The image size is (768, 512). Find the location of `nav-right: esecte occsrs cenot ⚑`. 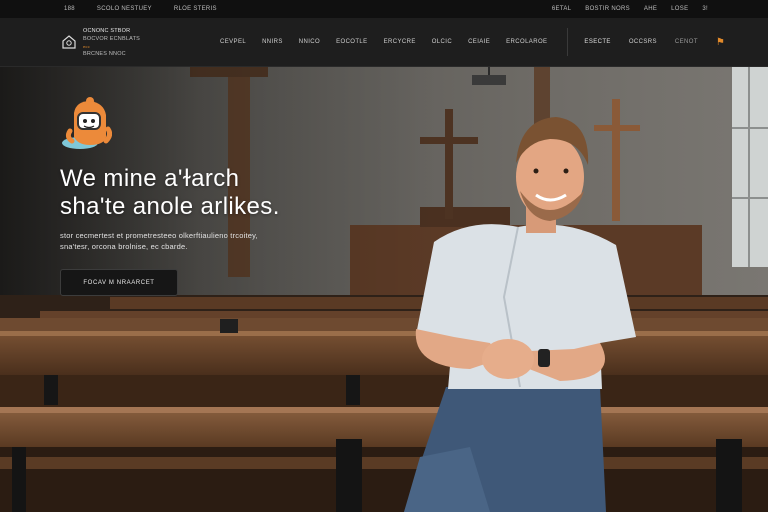

nav-right: esecte occsrs cenot ⚑ is located at coordinates (654, 42).